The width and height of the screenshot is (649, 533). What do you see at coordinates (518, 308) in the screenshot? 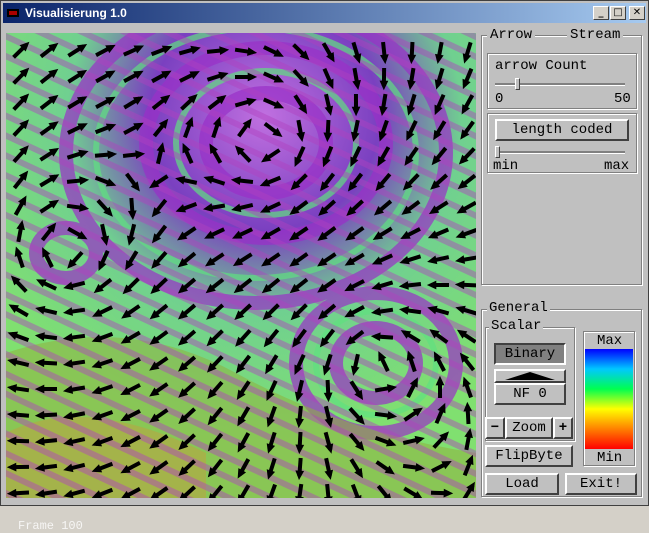
I see `general-label: General` at bounding box center [518, 308].